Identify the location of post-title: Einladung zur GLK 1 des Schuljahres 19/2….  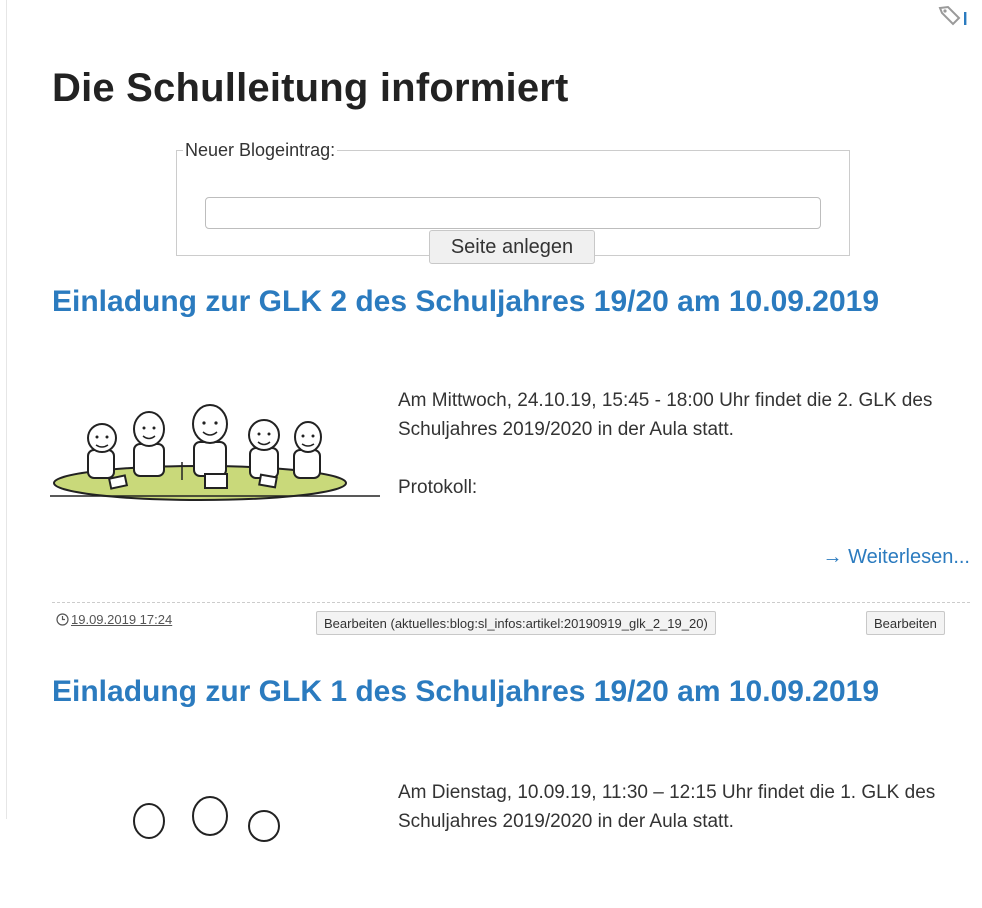
(492, 692).